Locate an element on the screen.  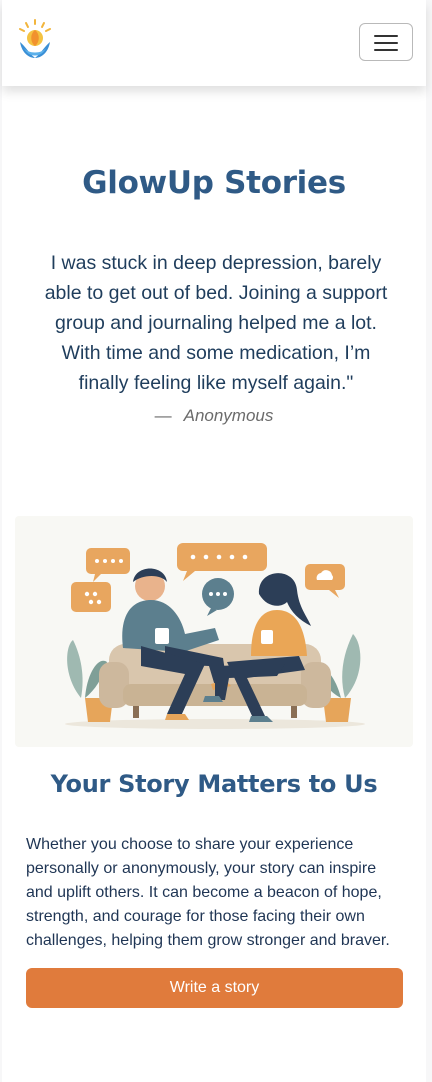
testimonial-attribution: — Anonymous is located at coordinates (214, 416).